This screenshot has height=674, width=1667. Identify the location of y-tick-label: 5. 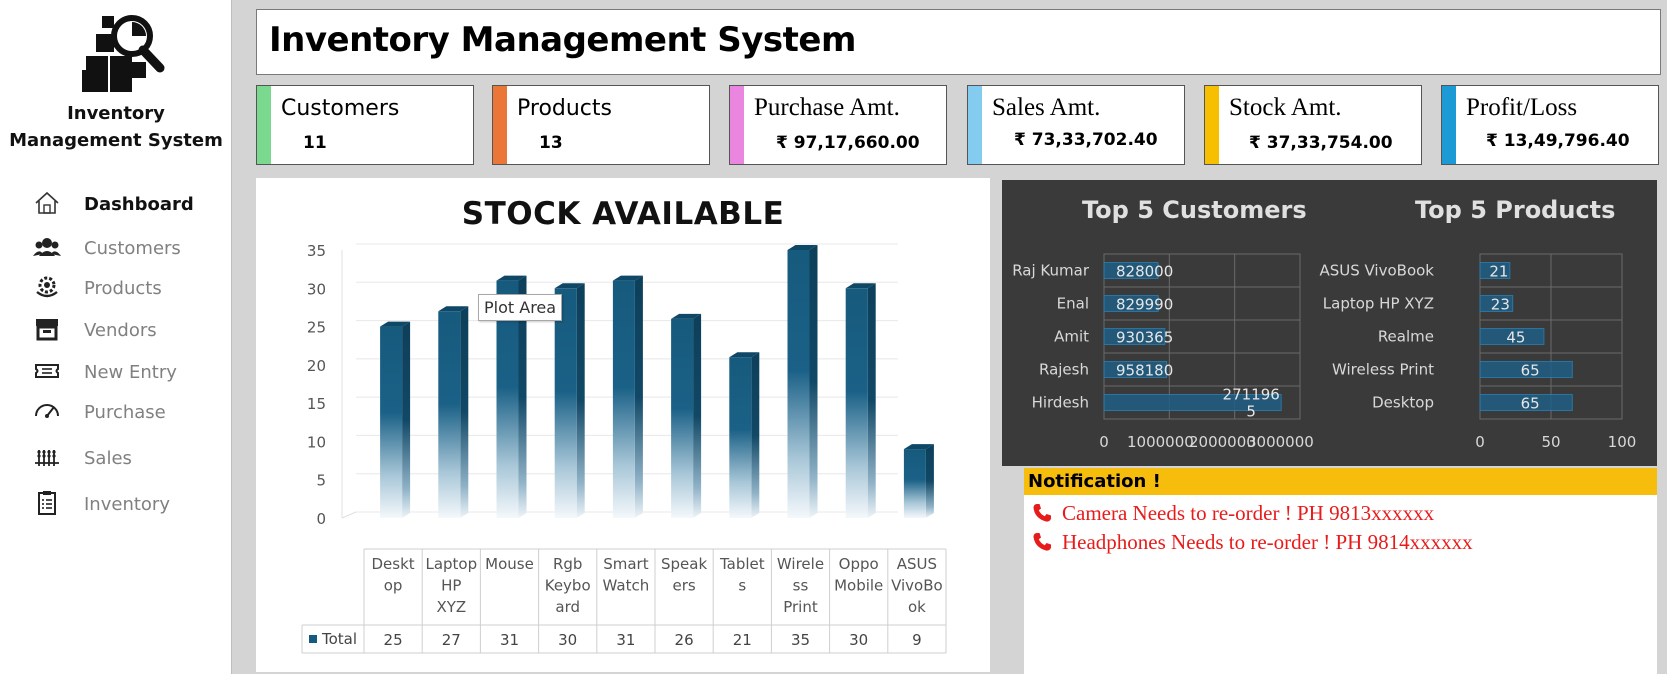
(321, 481).